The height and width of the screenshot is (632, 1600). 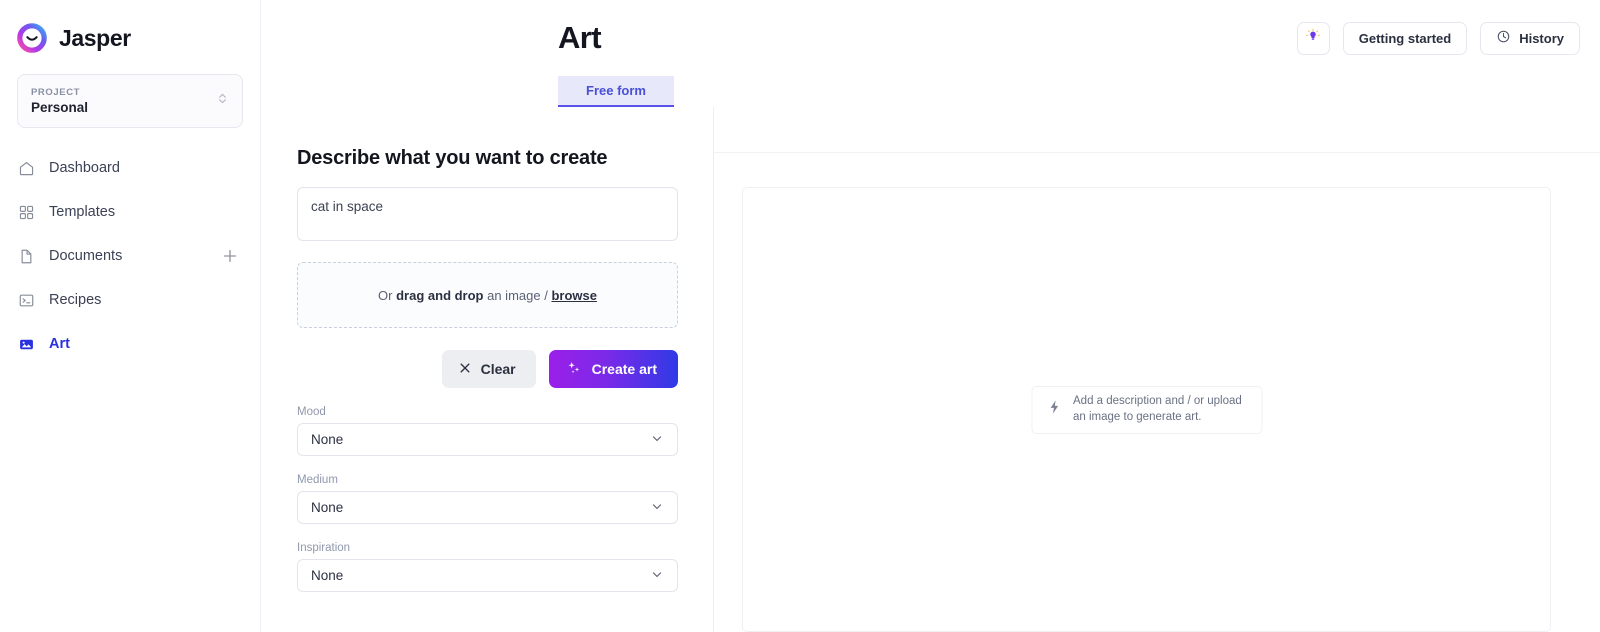 What do you see at coordinates (60, 107) in the screenshot?
I see `project-value: Personal` at bounding box center [60, 107].